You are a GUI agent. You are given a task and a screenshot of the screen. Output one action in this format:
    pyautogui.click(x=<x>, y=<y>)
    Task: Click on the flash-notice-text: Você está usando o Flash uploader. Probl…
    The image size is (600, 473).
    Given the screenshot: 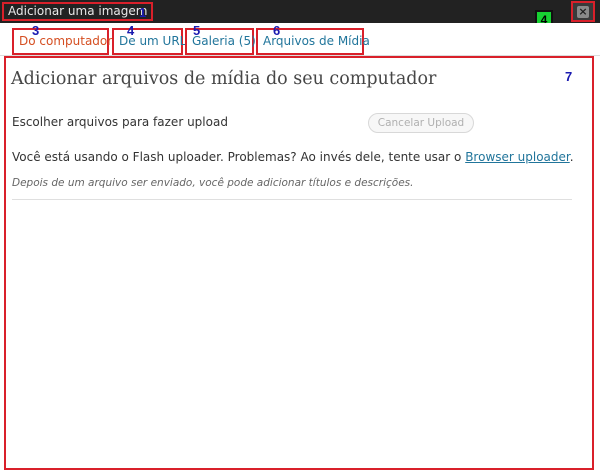 What is the action you would take?
    pyautogui.click(x=239, y=157)
    